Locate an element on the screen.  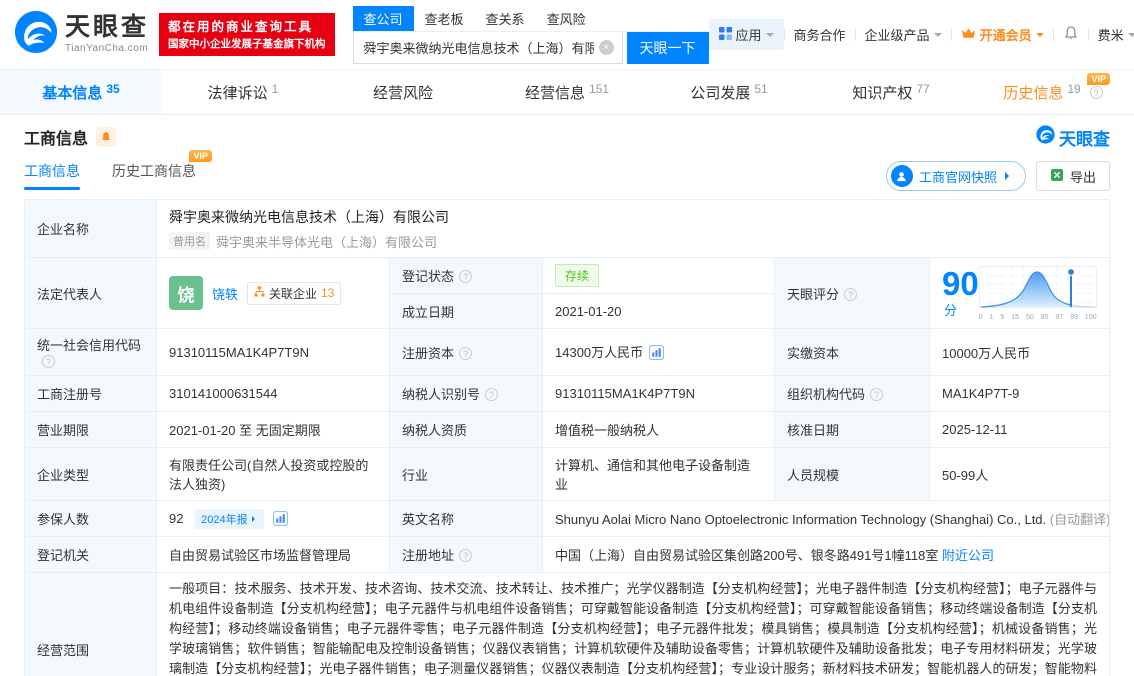
vip-badge: VIP is located at coordinates (1098, 79).